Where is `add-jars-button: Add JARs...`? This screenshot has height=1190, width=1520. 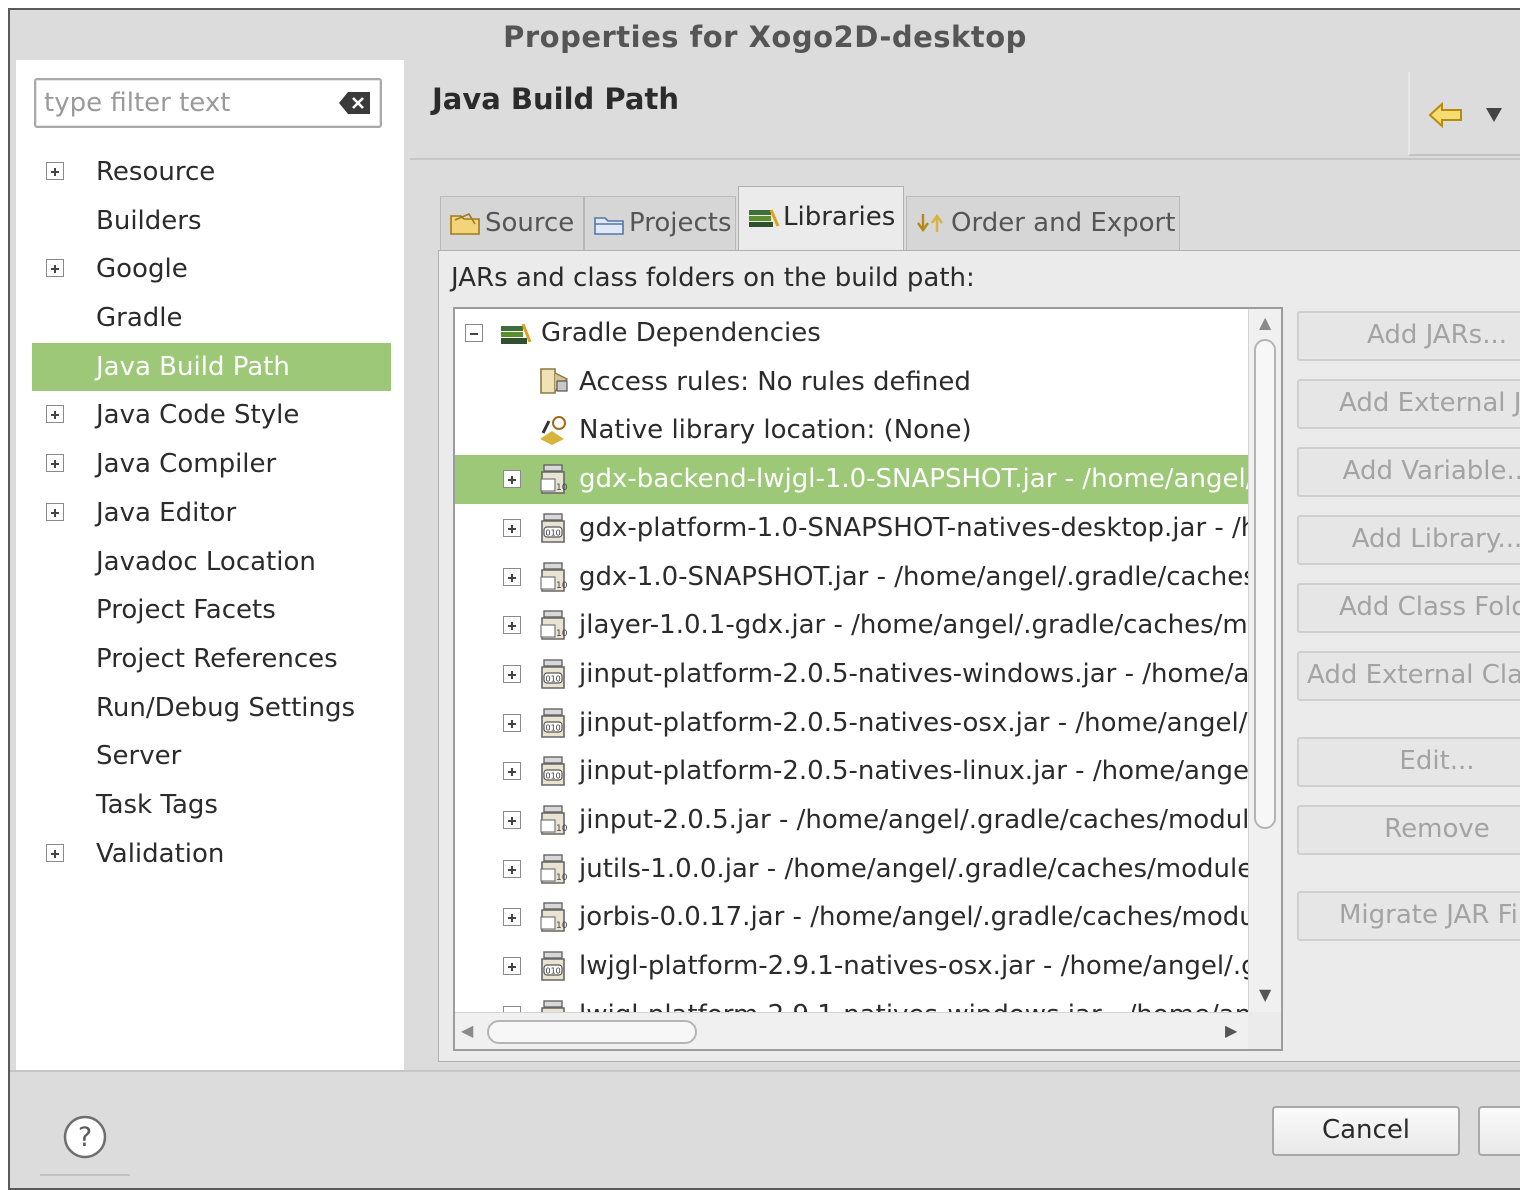
add-jars-button: Add JARs... is located at coordinates (1408, 336).